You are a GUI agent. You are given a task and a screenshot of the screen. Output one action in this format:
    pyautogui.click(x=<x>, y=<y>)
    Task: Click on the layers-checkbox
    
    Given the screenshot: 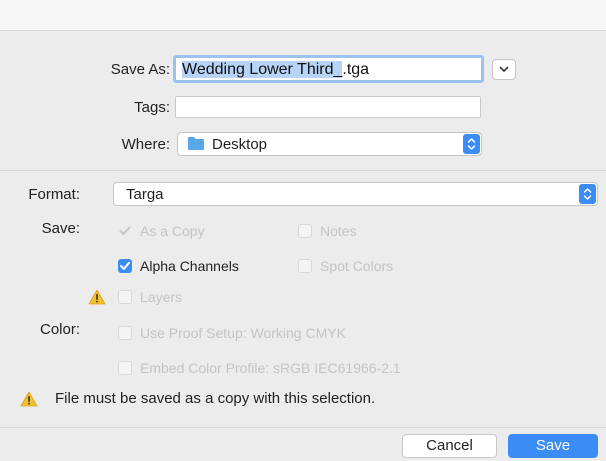 What is the action you would take?
    pyautogui.click(x=125, y=297)
    